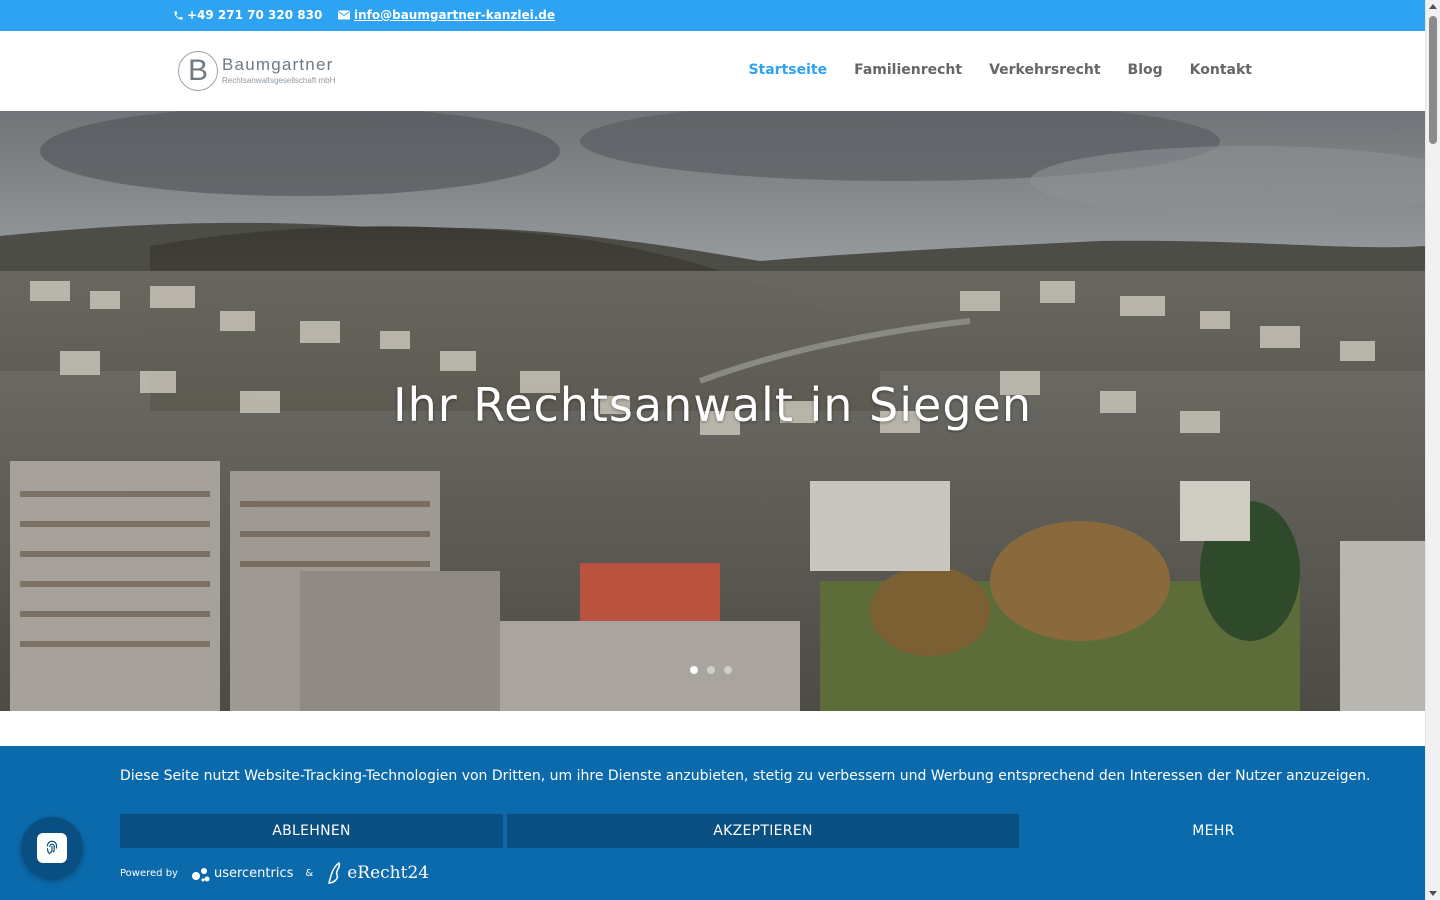 Image resolution: width=1440 pixels, height=900 pixels. Describe the element at coordinates (279, 80) in the screenshot. I see `logo-subtitle: Rechtsanwaltsgesellschaft mbH` at that location.